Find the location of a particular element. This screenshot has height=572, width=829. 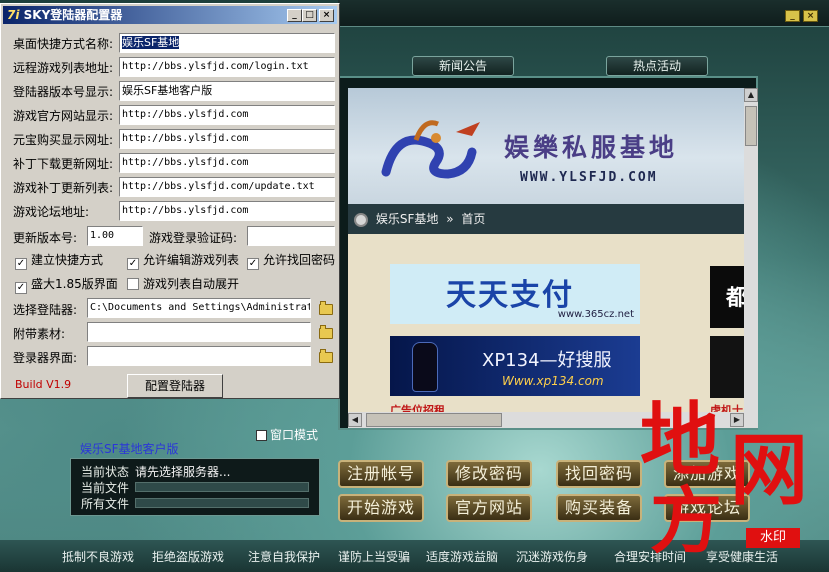

footer-slogan: 抵制不良游戏 is located at coordinates (98, 557).